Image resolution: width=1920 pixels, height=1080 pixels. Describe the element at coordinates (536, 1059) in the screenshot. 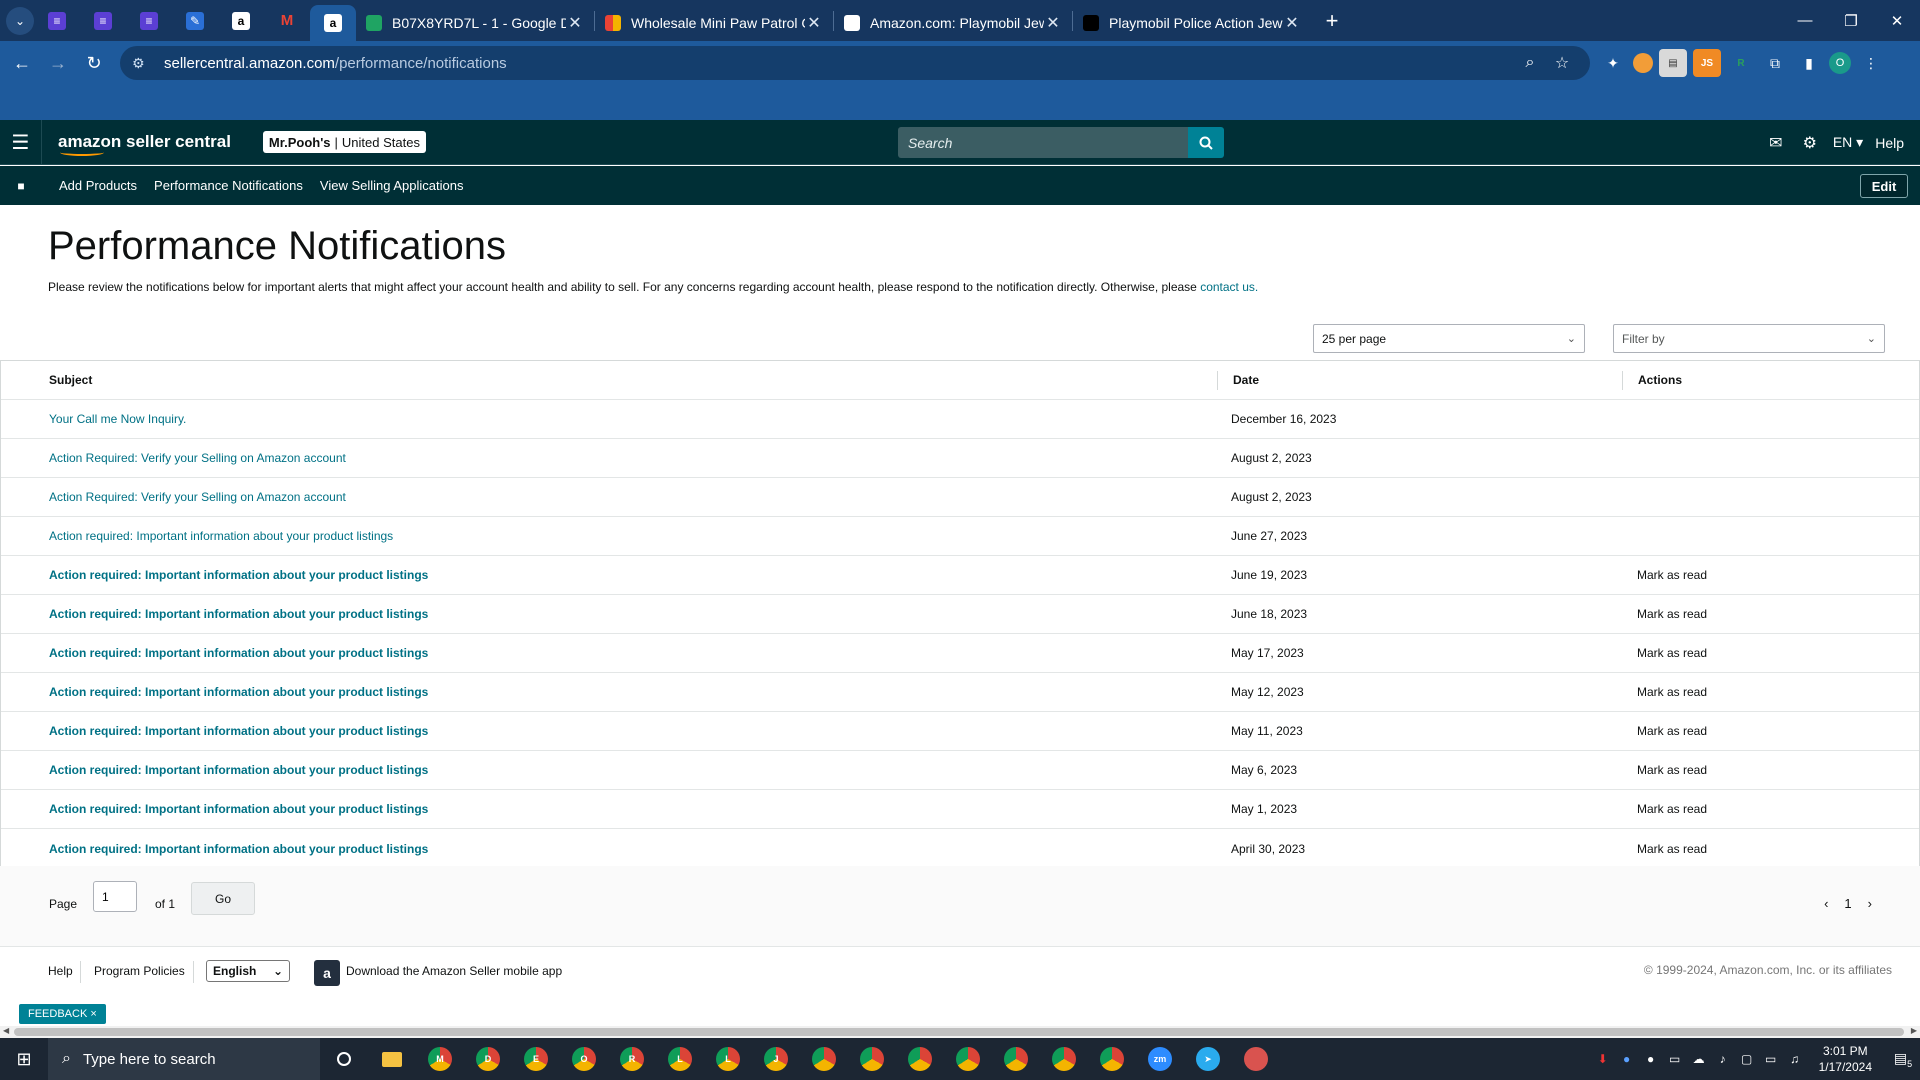

I see `chrome-profile-icon: E` at that location.